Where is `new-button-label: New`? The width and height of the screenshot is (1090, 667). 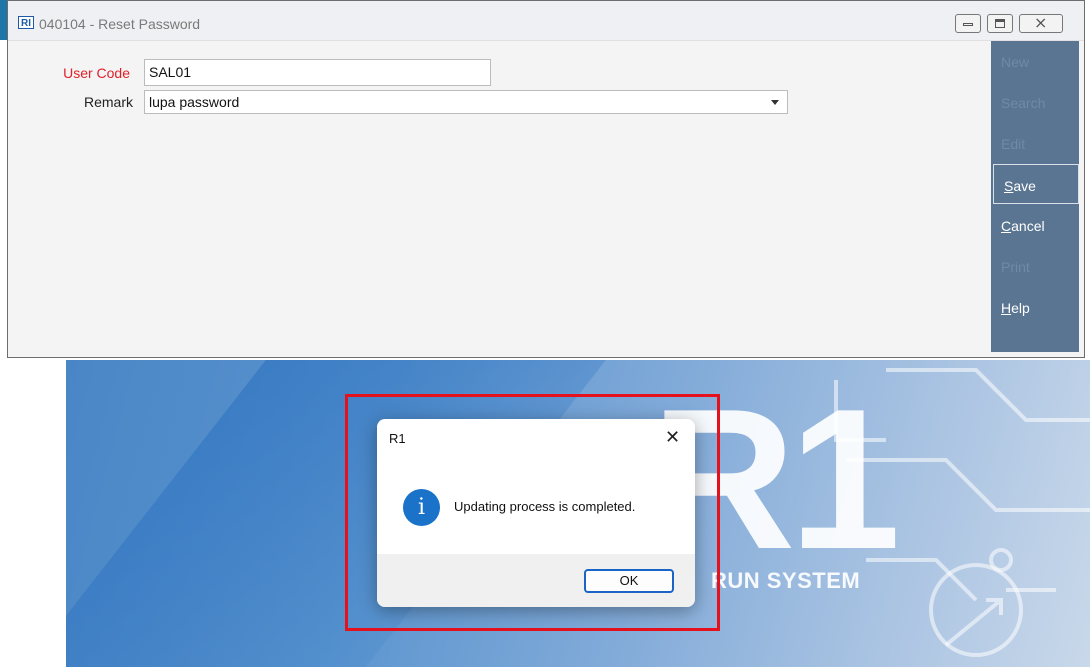 new-button-label: New is located at coordinates (1015, 62).